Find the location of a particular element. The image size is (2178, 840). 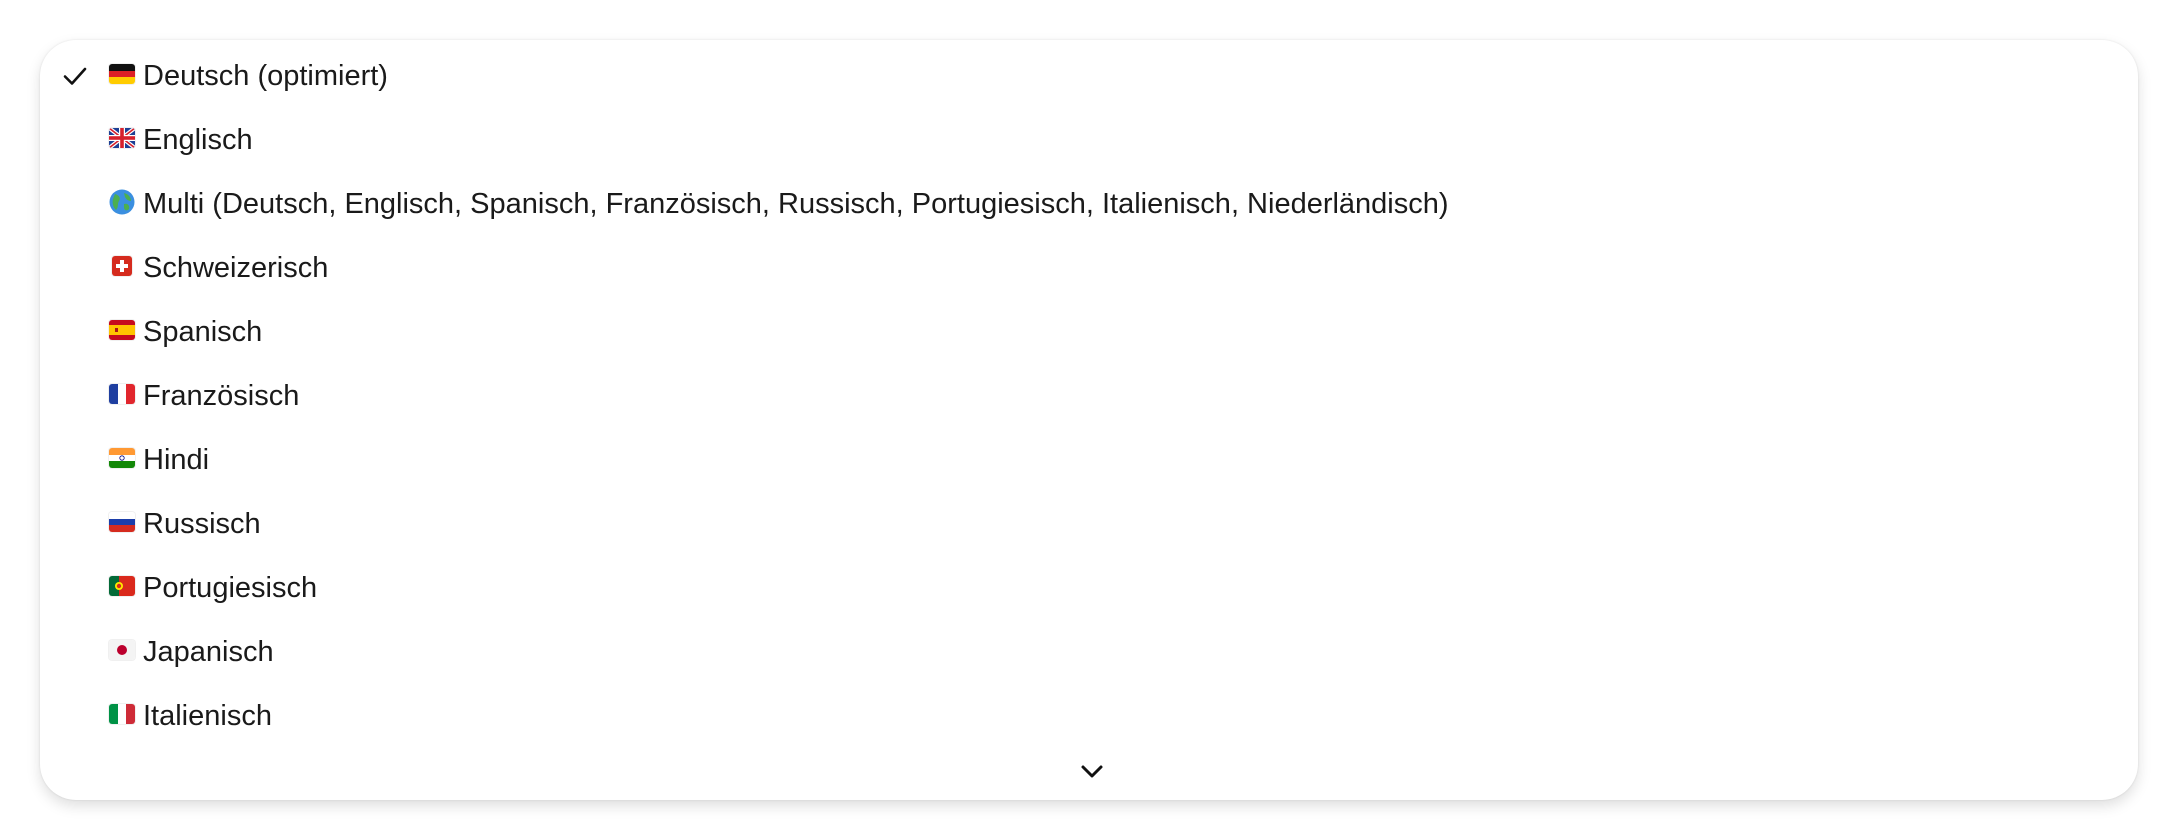

flag-germany-icon is located at coordinates (122, 74).